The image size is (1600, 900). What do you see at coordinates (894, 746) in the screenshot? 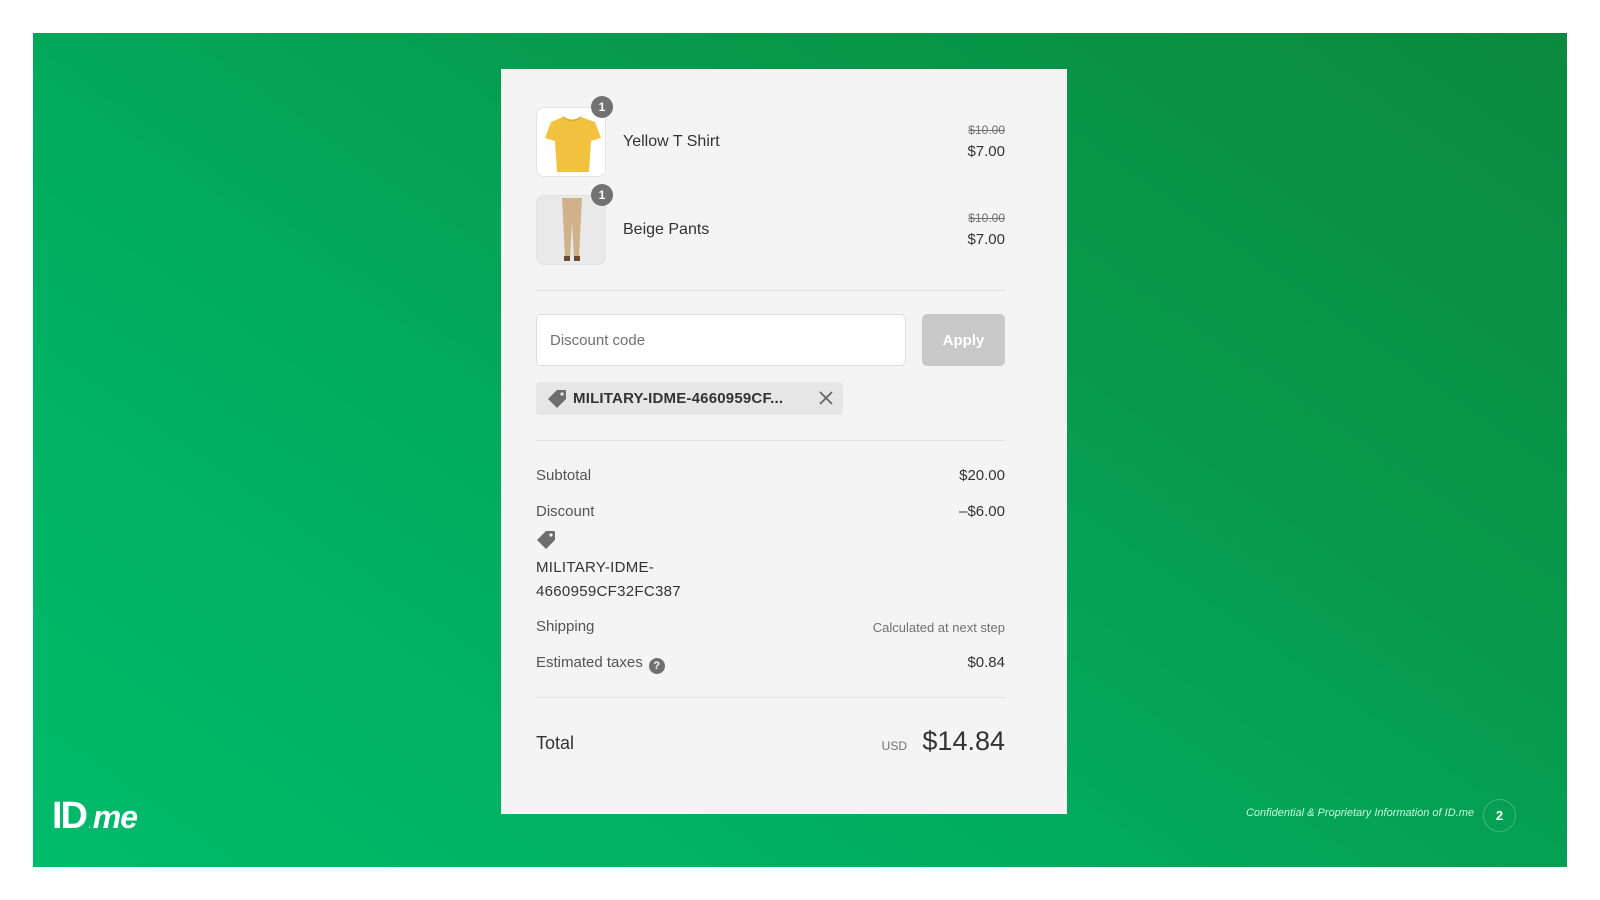
I see `total-currency: USD` at bounding box center [894, 746].